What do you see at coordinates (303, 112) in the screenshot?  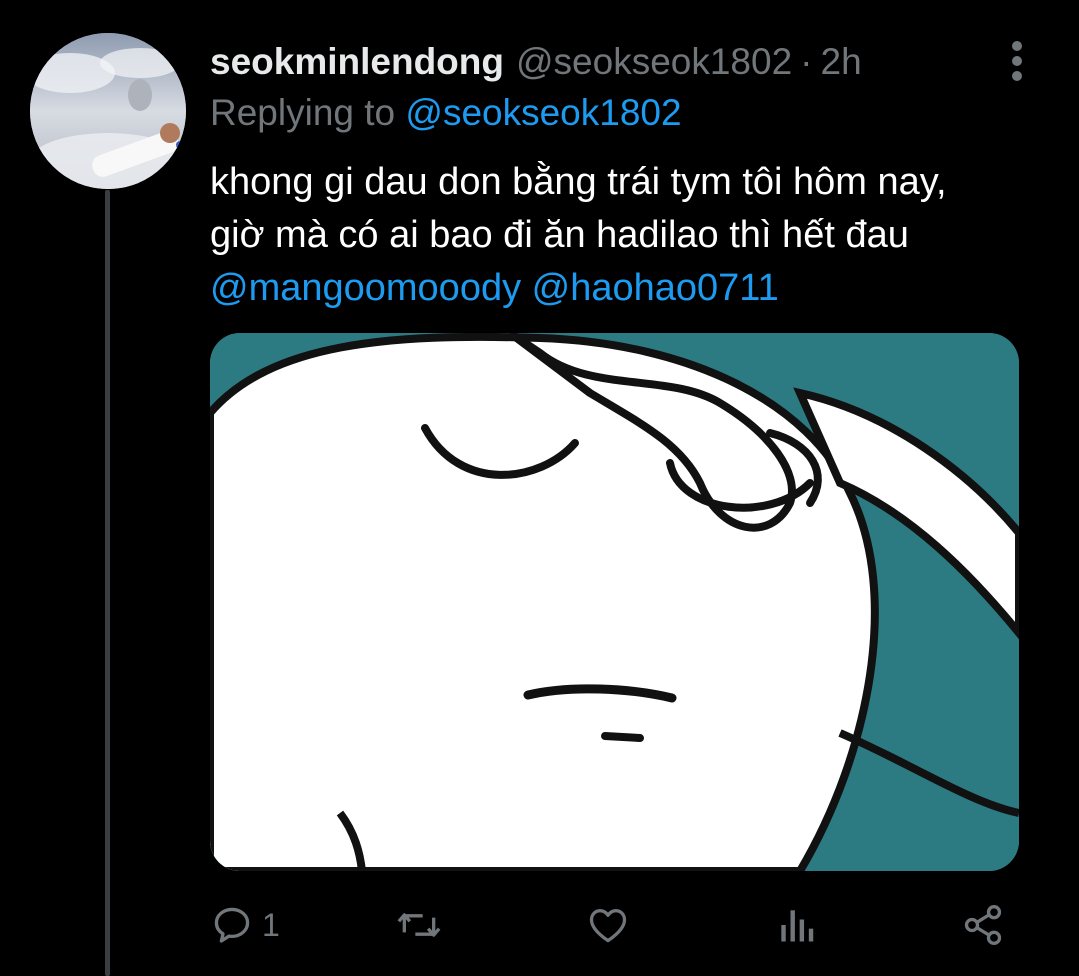 I see `replying-to-label: Replying to` at bounding box center [303, 112].